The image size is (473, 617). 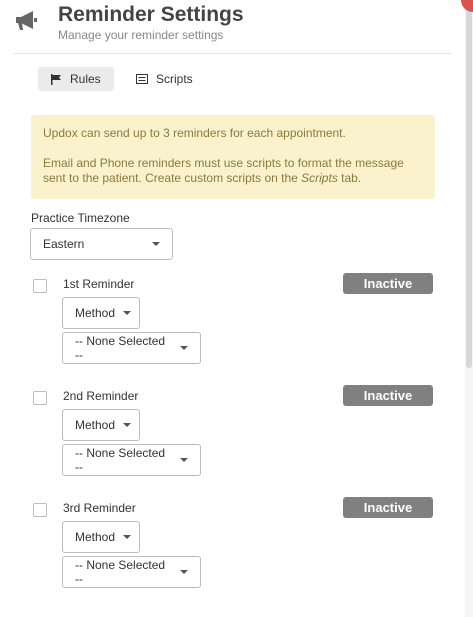 What do you see at coordinates (141, 35) in the screenshot?
I see `page-subtitle: Manage your reminder settings` at bounding box center [141, 35].